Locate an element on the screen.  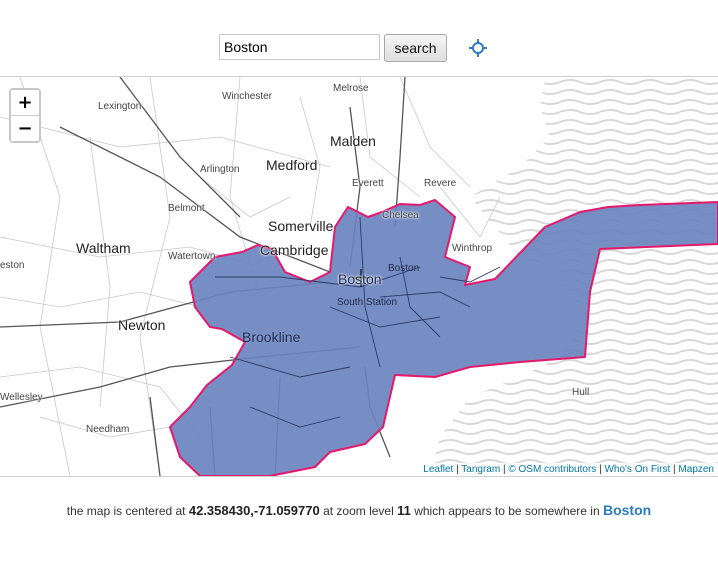
status-suffix: which appears to be somewhere in is located at coordinates (507, 511).